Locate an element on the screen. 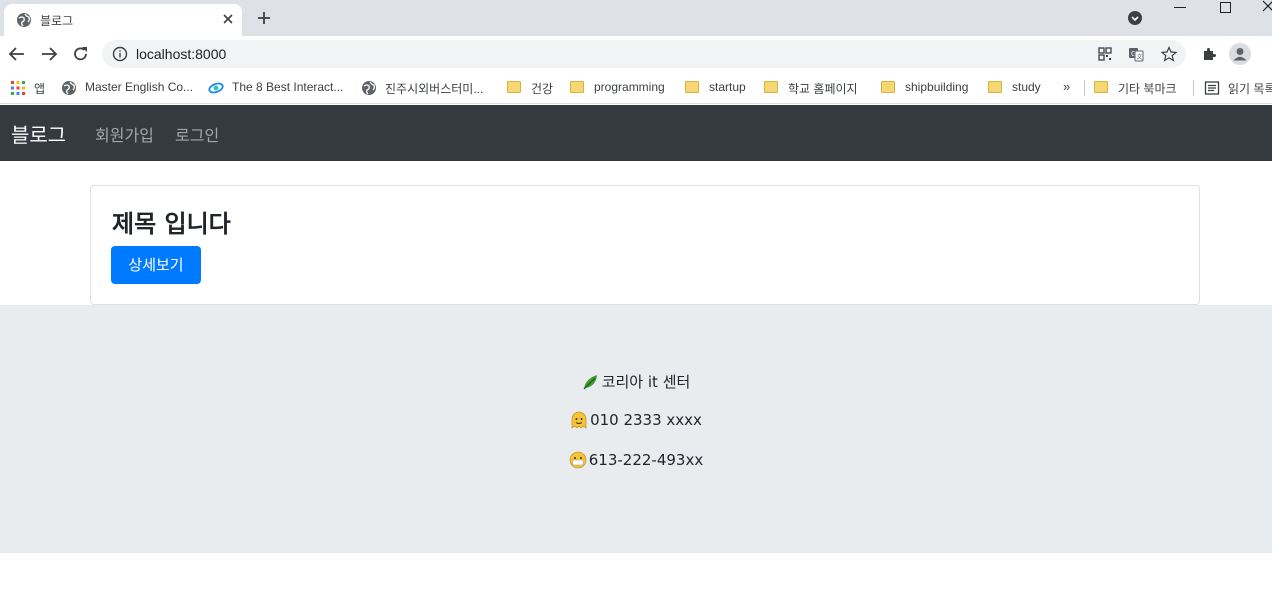 This screenshot has width=1272, height=612. footer-fax-line: 613-222-493xx is located at coordinates (636, 460).